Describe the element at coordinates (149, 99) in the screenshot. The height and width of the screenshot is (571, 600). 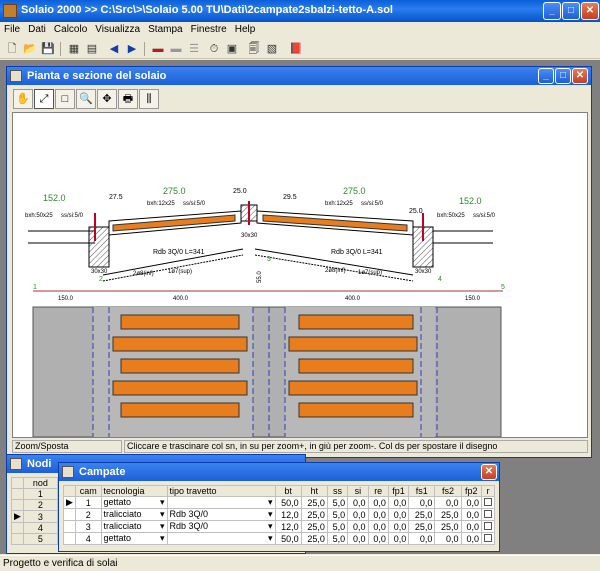
I see `measure-tool-icon: ⫼` at that location.